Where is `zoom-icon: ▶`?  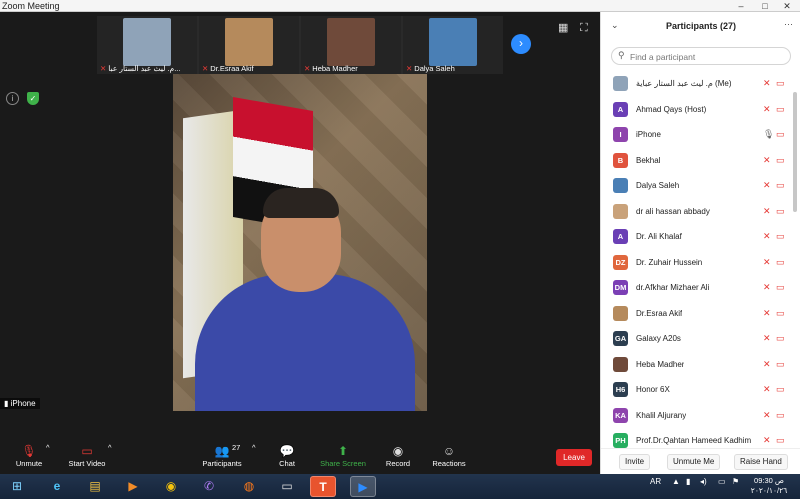
zoom-icon: ▶ is located at coordinates (363, 486).